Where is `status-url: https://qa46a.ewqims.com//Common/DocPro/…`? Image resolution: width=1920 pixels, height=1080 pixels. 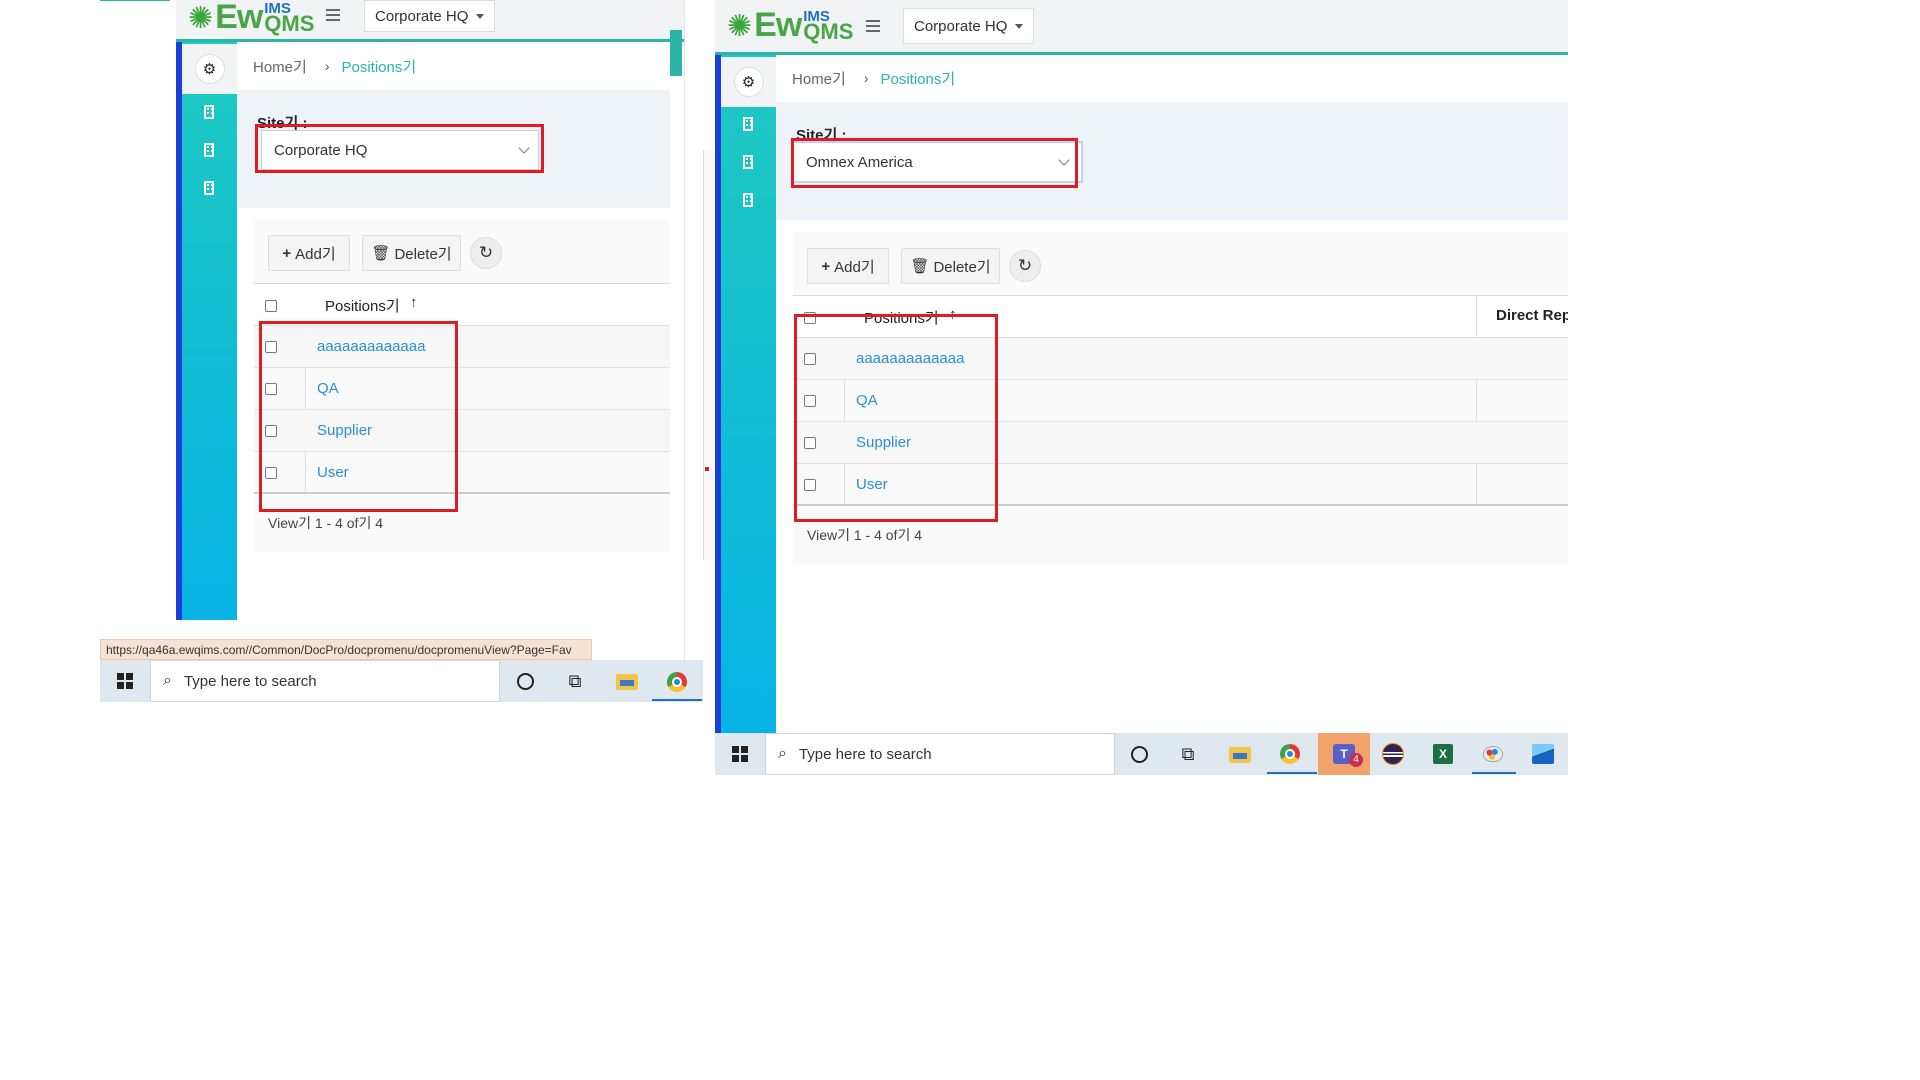 status-url: https://qa46a.ewqims.com//Common/DocPro/… is located at coordinates (346, 649).